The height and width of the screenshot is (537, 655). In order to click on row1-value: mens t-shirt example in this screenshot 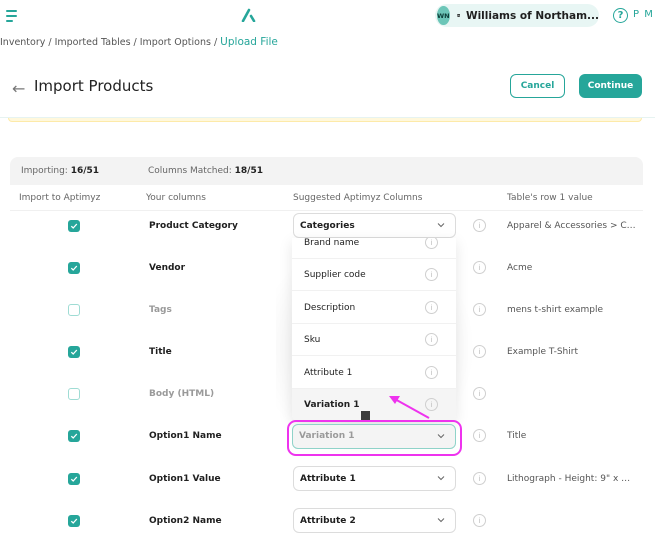, I will do `click(555, 310)`.